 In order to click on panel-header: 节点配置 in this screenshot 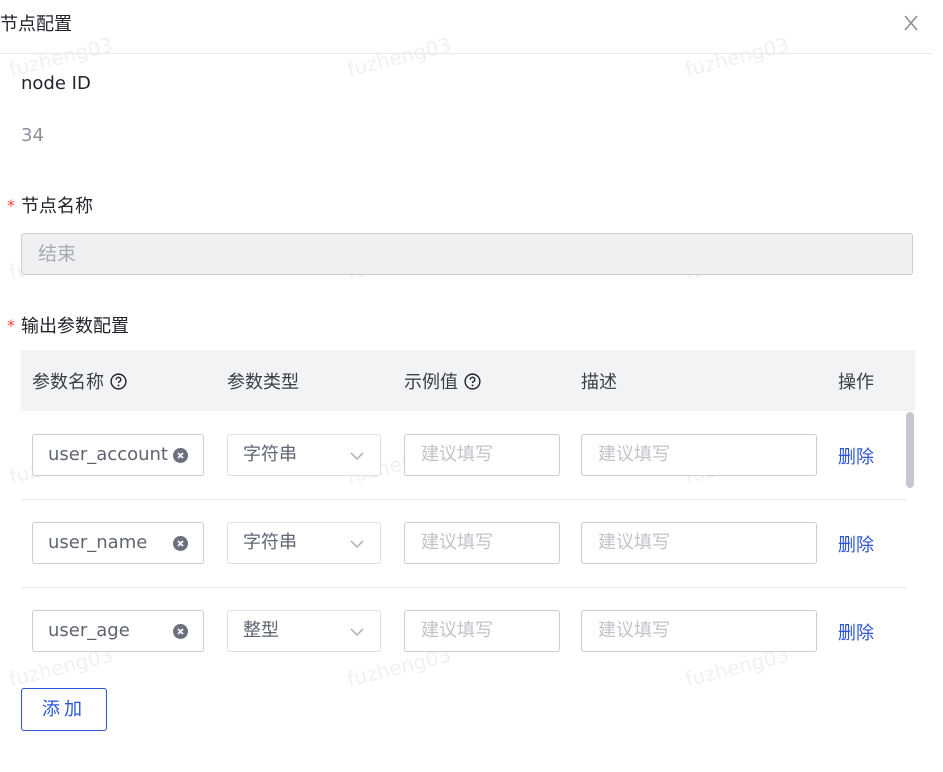, I will do `click(465, 27)`.